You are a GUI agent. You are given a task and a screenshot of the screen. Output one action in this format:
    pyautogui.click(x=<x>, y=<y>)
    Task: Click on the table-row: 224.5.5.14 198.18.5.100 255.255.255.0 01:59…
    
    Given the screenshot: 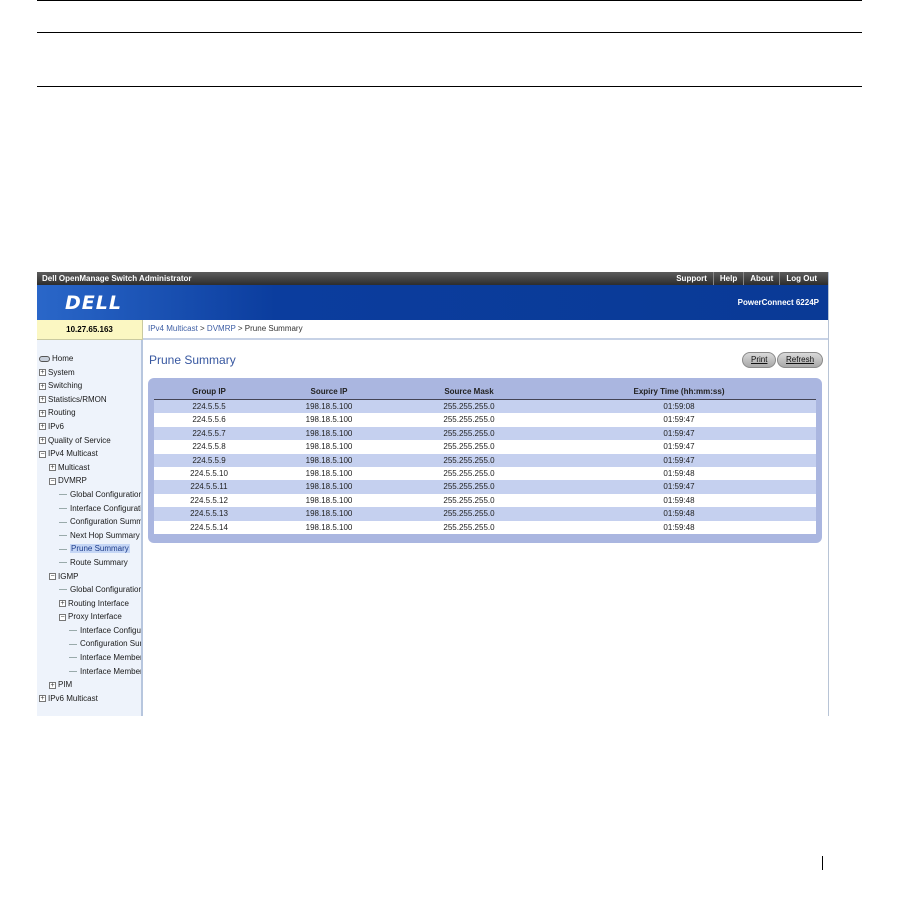 What is the action you would take?
    pyautogui.click(x=485, y=527)
    